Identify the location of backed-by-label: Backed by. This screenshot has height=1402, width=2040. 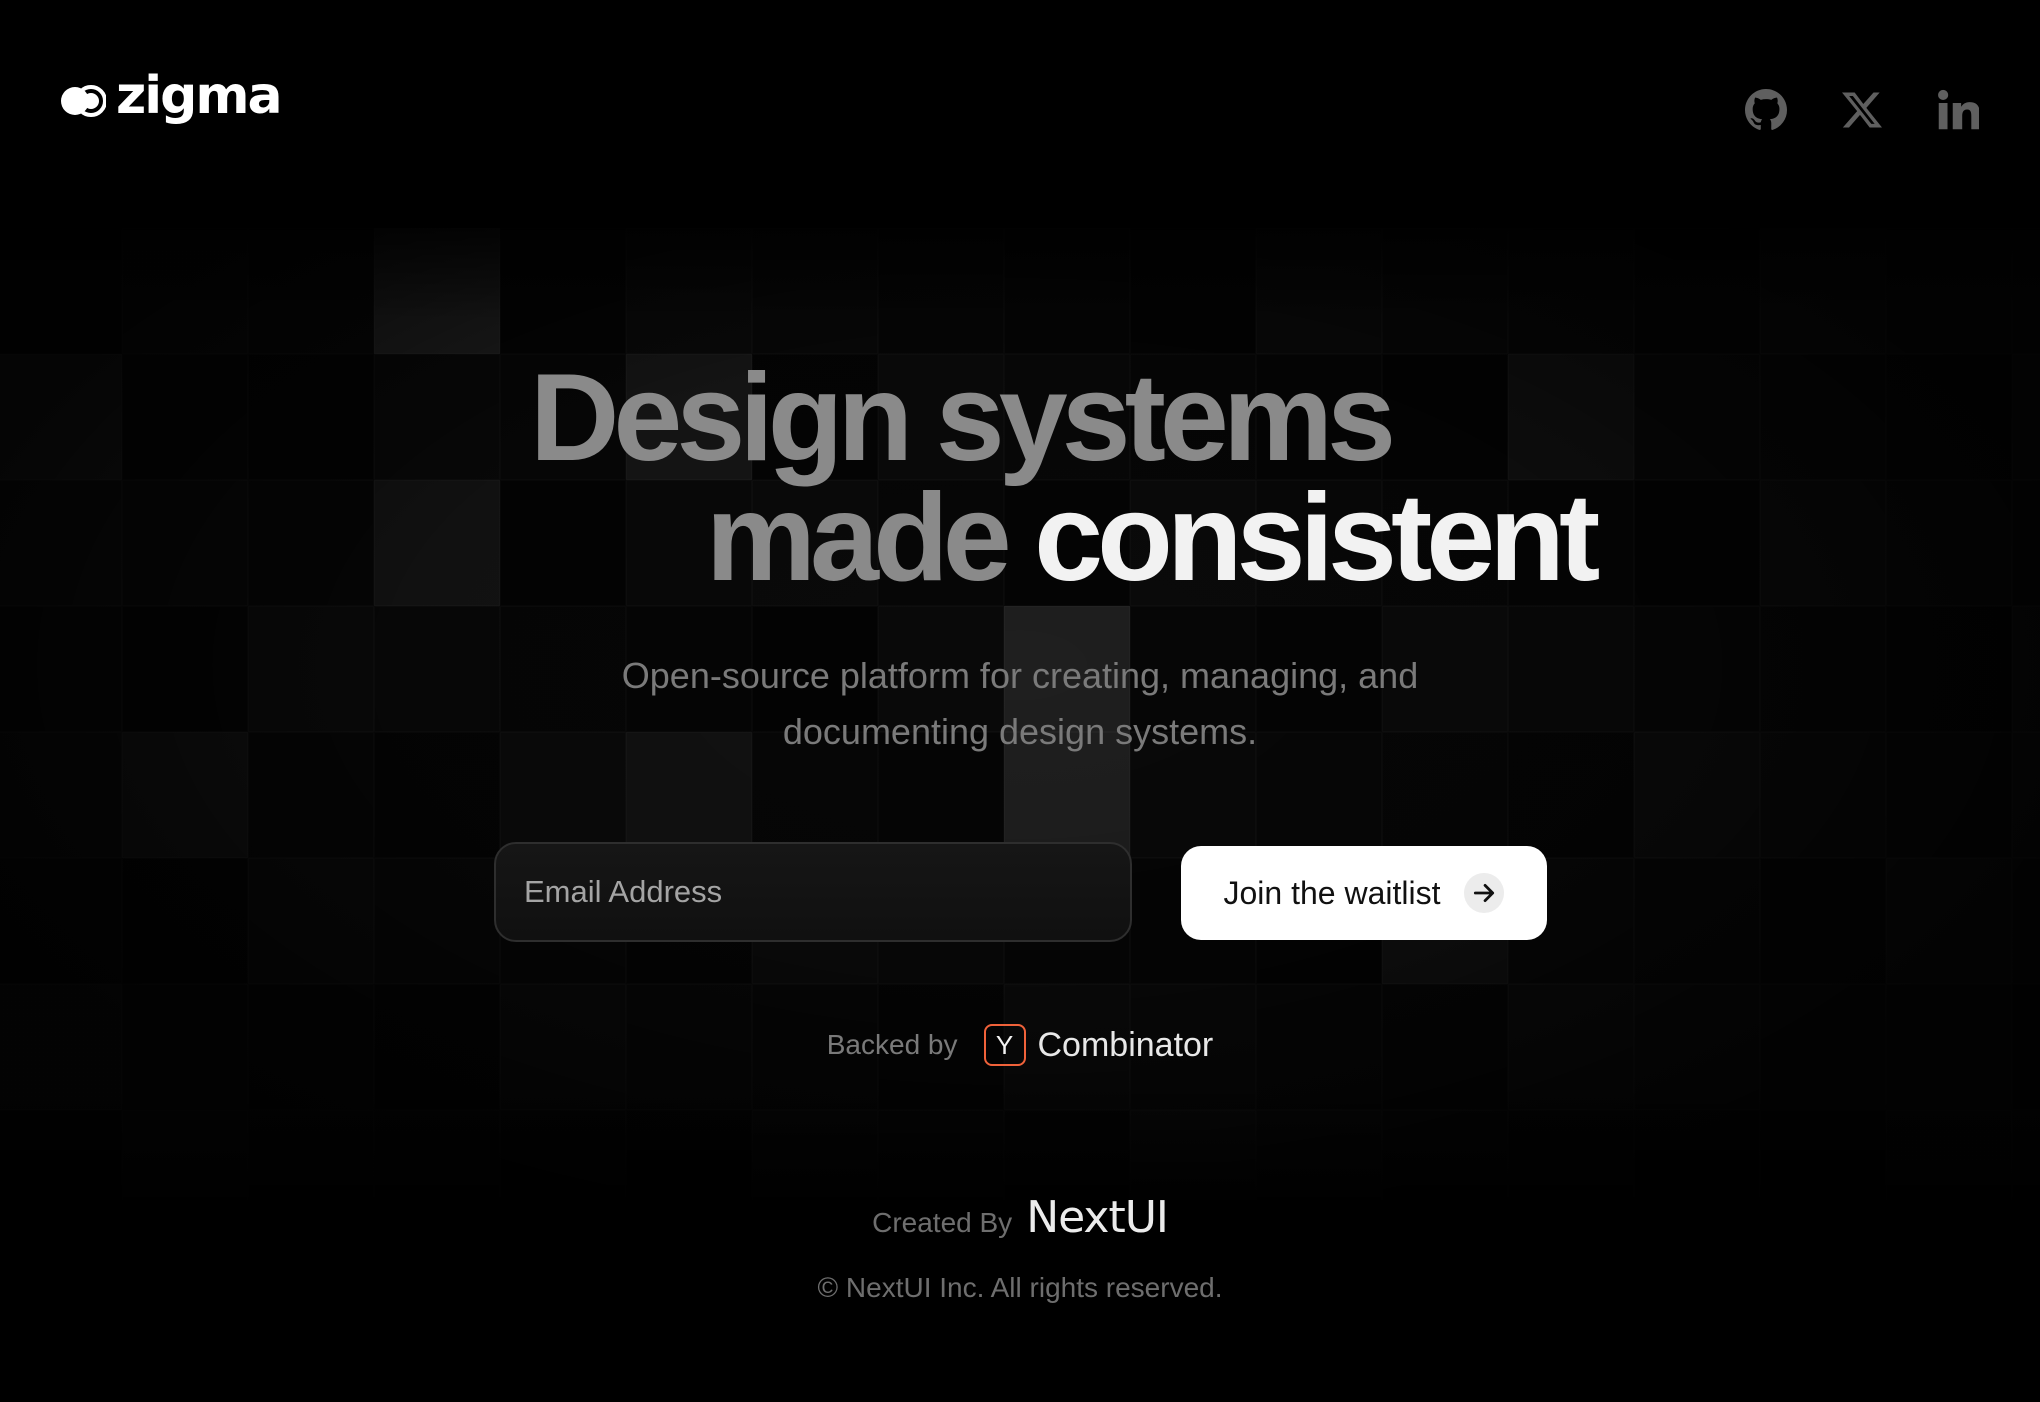
(892, 1044).